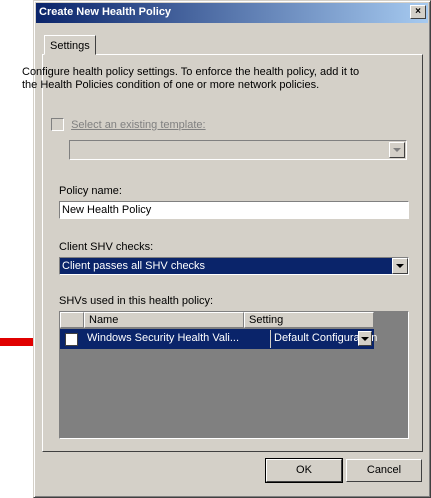  What do you see at coordinates (71, 339) in the screenshot?
I see `shv-row-checkbox` at bounding box center [71, 339].